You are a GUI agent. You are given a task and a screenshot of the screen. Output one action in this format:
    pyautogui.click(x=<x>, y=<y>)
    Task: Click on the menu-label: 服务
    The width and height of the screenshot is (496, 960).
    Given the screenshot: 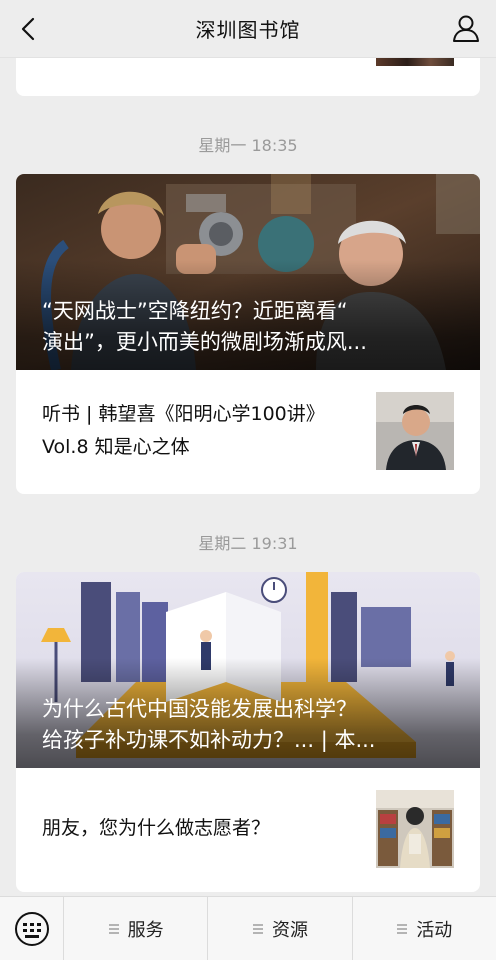 What is the action you would take?
    pyautogui.click(x=145, y=930)
    